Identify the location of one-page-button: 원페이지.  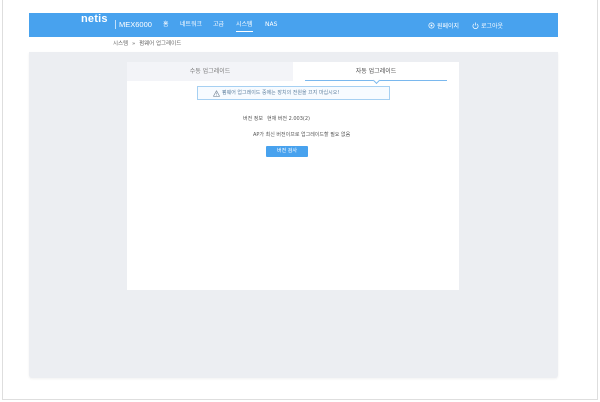
(443, 25).